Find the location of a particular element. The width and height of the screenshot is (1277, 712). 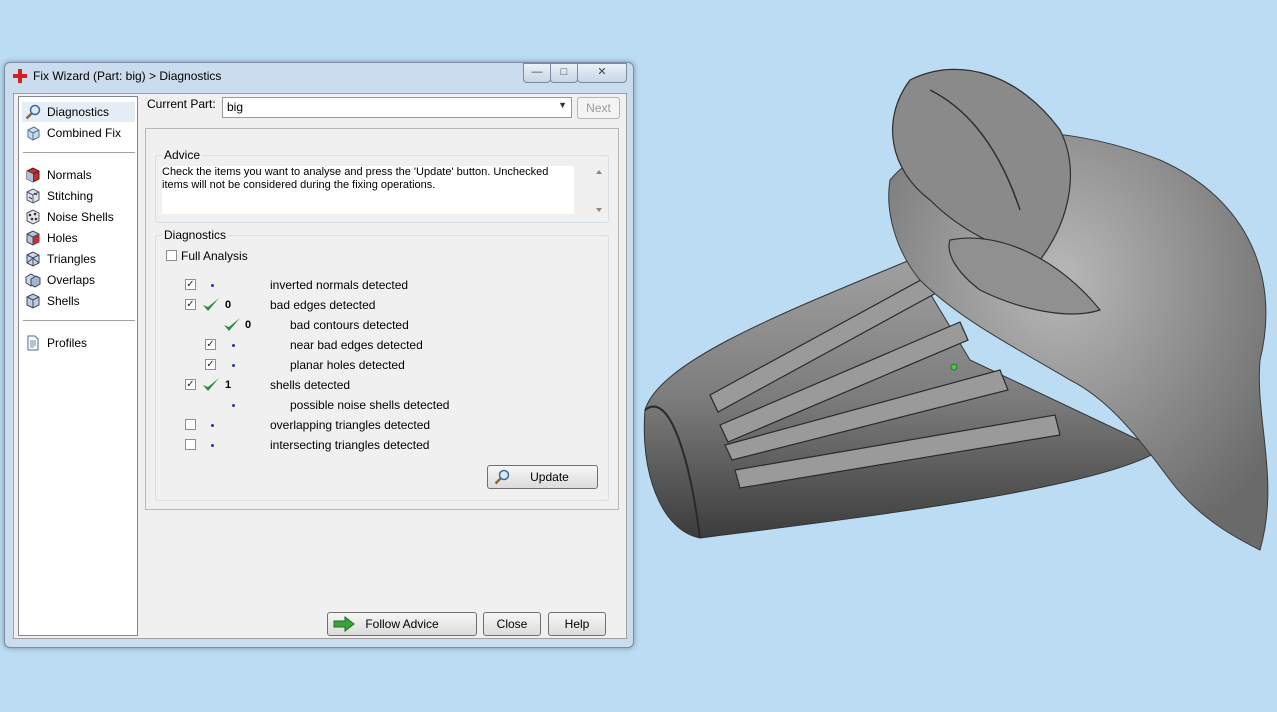

sidebar-item-triangles: Triangles is located at coordinates (60, 259).